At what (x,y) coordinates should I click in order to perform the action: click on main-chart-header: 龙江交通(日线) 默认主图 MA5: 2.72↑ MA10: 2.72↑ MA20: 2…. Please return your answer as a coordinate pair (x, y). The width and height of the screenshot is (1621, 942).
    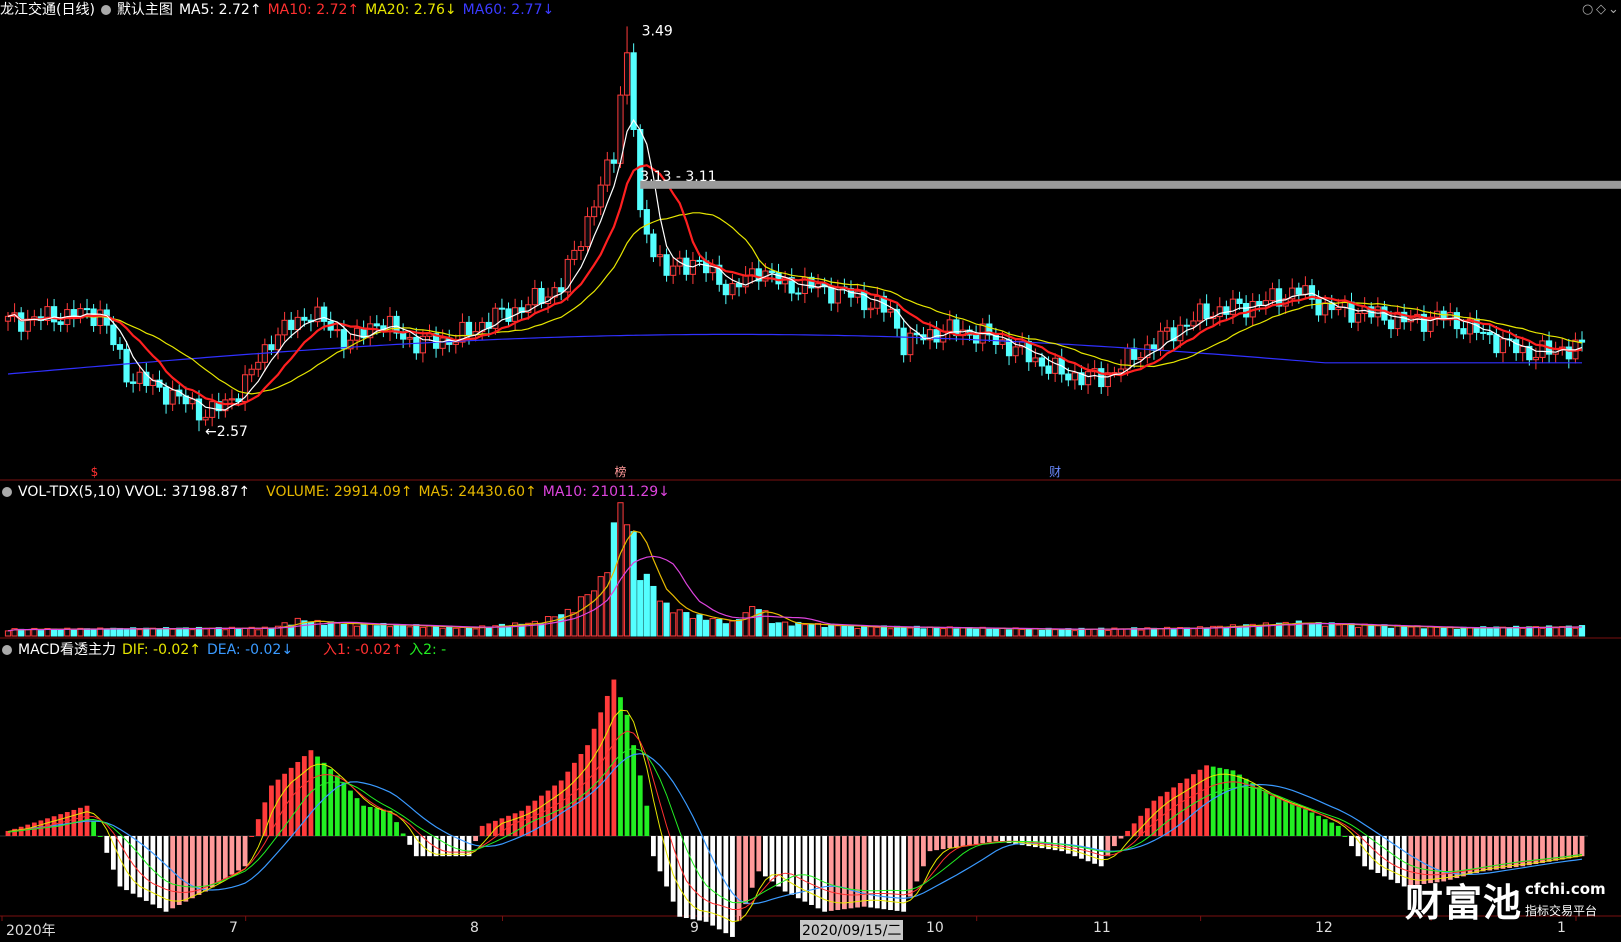
    Looking at the image, I should click on (280, 10).